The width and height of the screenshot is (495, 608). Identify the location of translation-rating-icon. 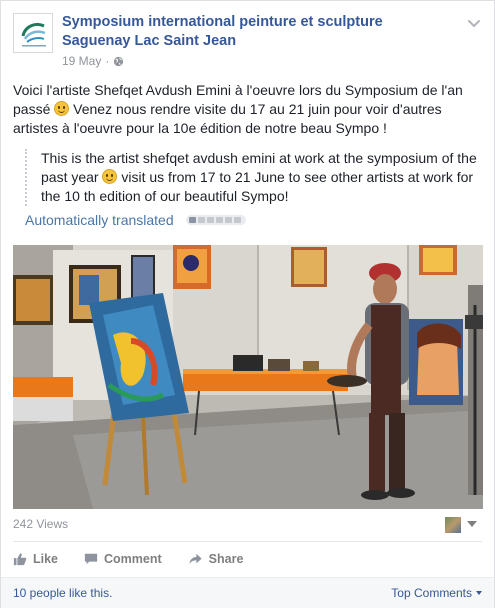
(215, 220).